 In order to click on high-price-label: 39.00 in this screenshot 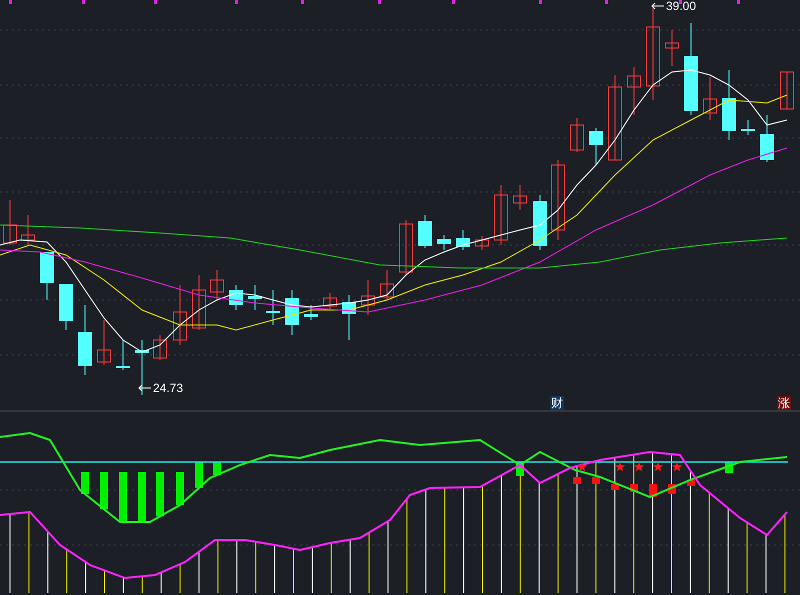, I will do `click(681, 6)`.